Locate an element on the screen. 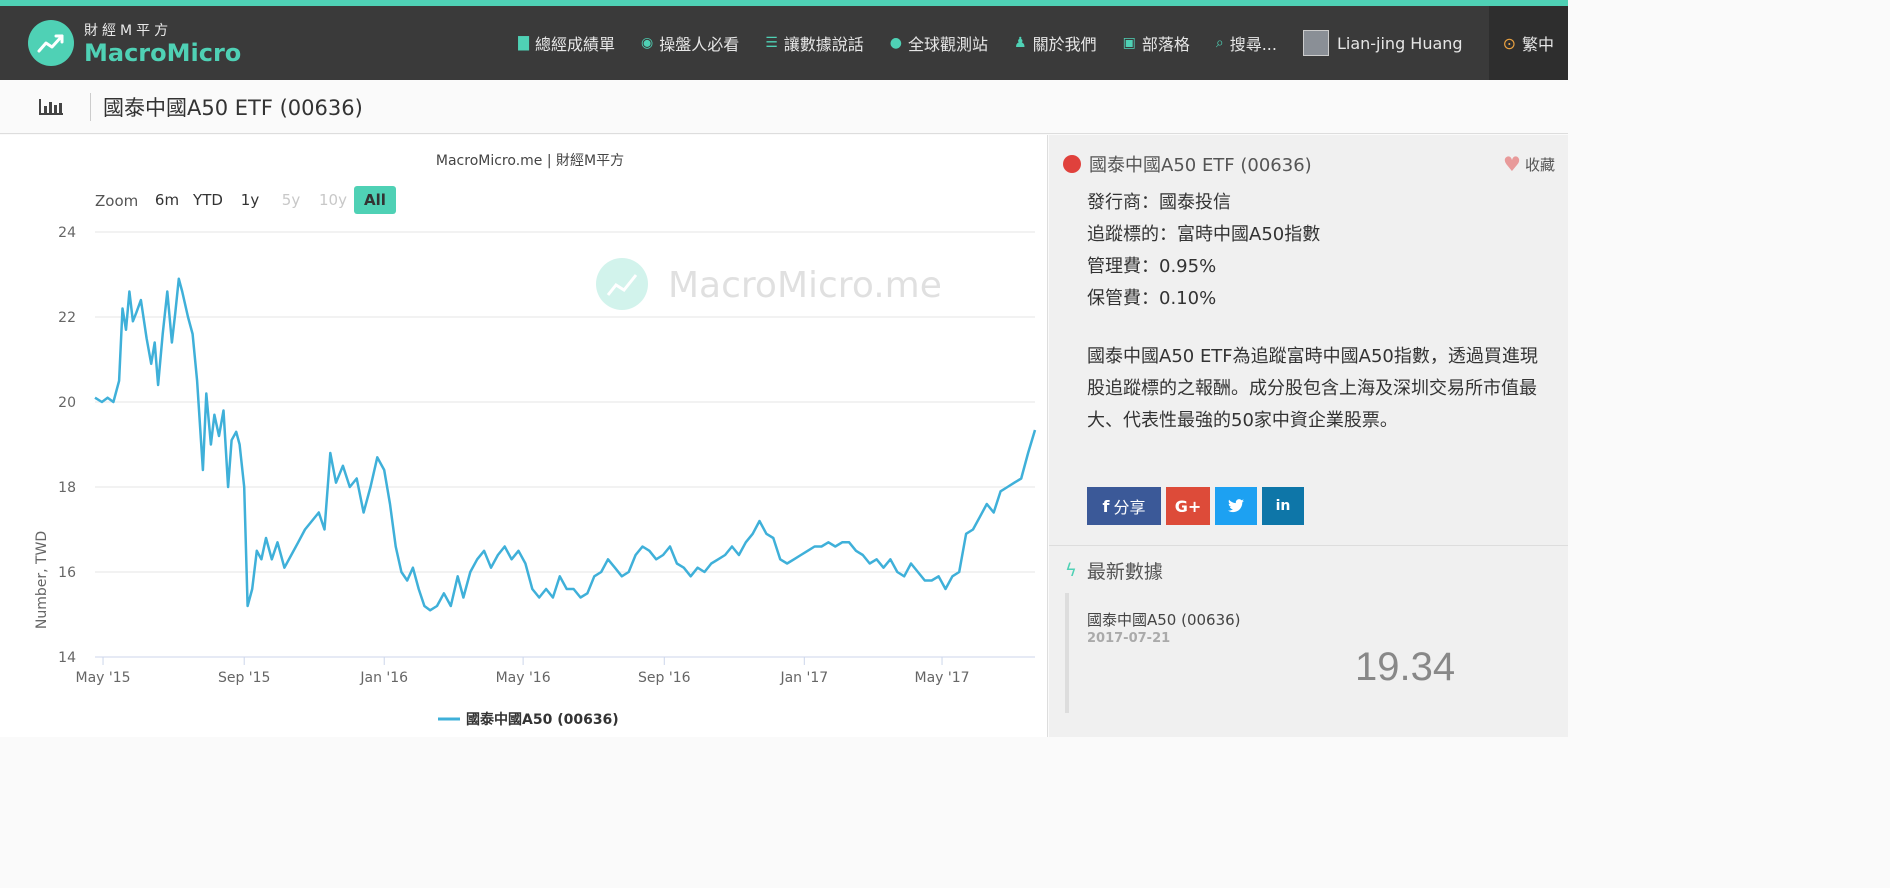  language-switch: ⊙ 繁中 is located at coordinates (1528, 43).